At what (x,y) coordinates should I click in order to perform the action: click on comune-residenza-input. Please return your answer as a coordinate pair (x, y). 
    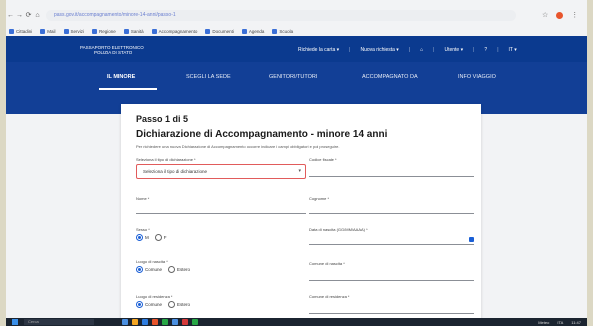
    Looking at the image, I should click on (391, 309).